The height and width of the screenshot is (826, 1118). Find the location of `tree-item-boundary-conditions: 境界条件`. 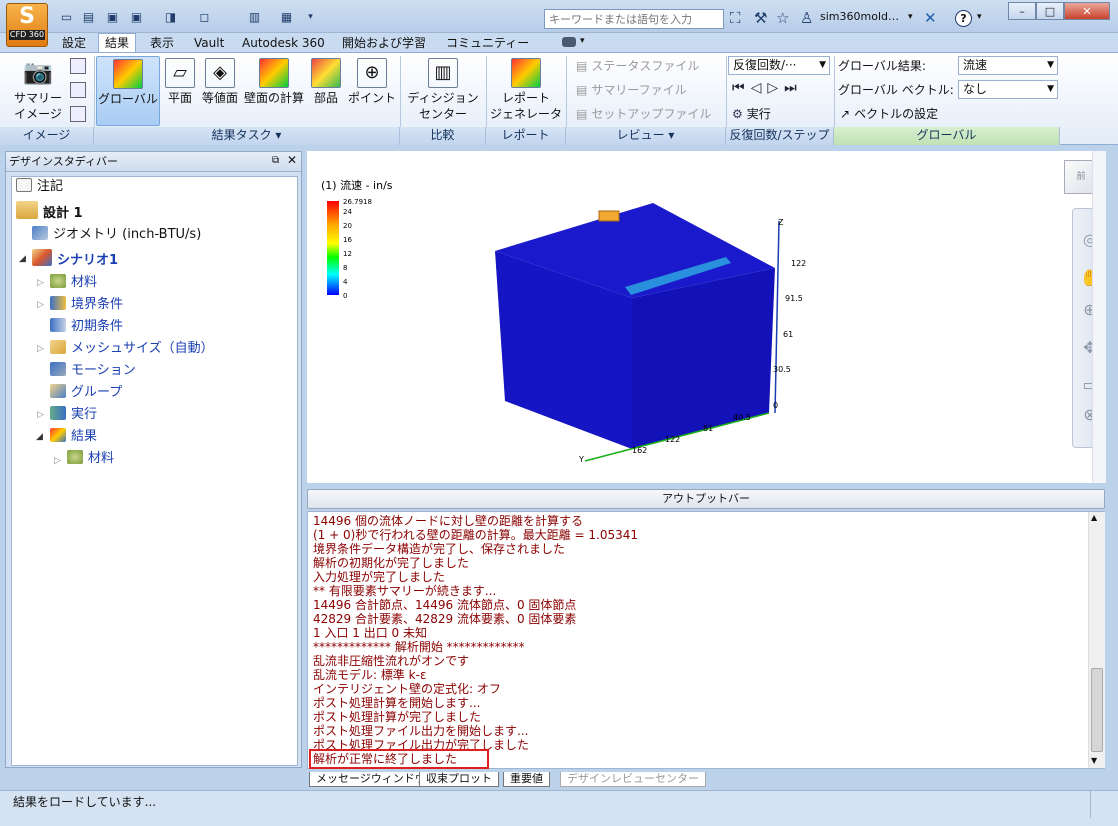

tree-item-boundary-conditions: 境界条件 is located at coordinates (86, 305).